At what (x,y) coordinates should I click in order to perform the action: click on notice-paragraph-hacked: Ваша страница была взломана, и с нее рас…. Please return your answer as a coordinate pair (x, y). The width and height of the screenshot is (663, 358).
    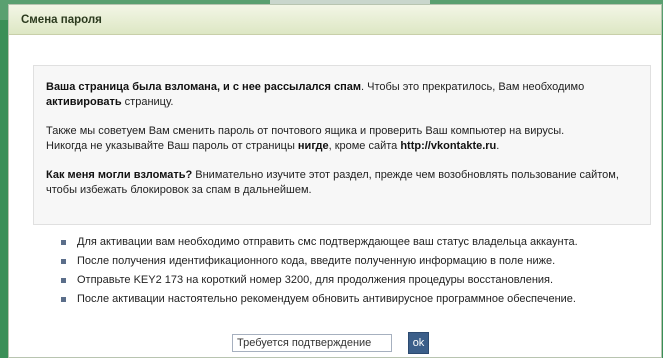
    Looking at the image, I should click on (342, 95).